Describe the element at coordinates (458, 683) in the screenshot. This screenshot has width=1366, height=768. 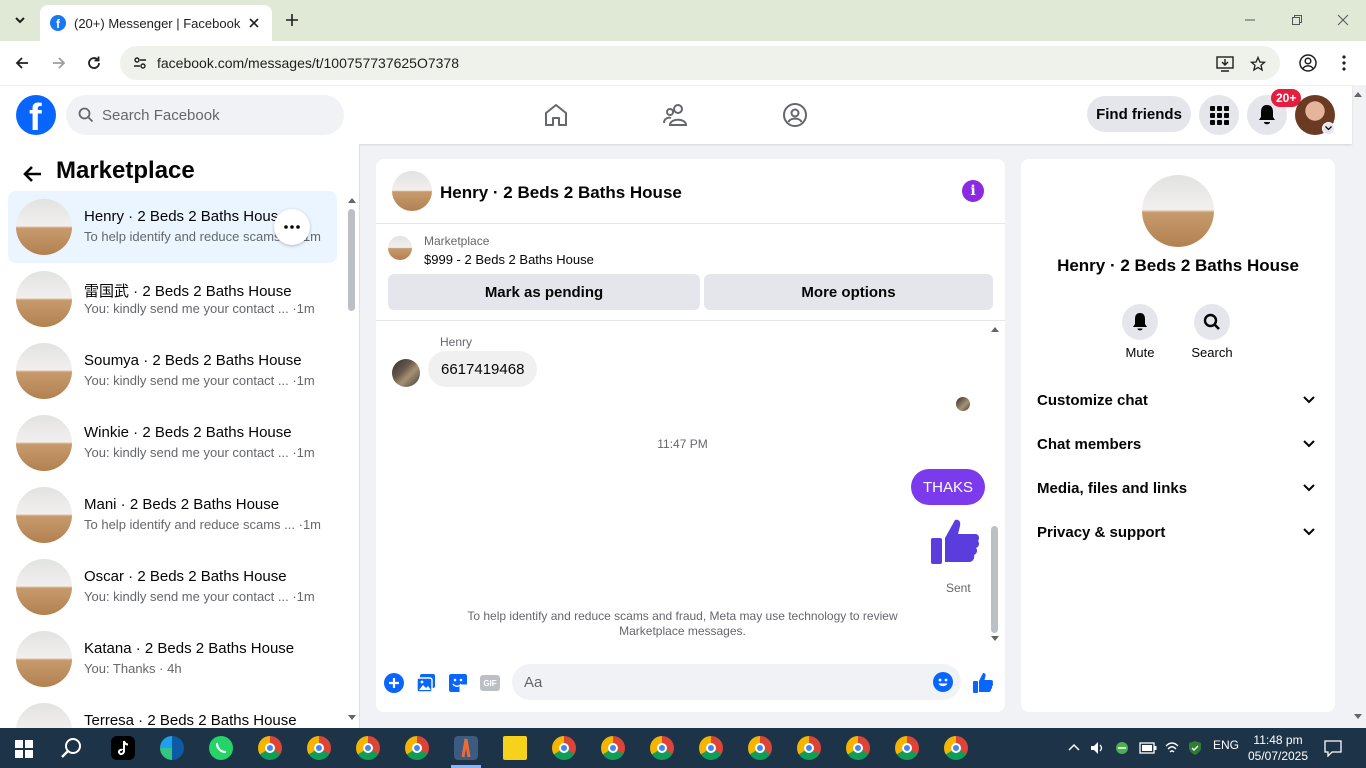
I see `sticker-button` at that location.